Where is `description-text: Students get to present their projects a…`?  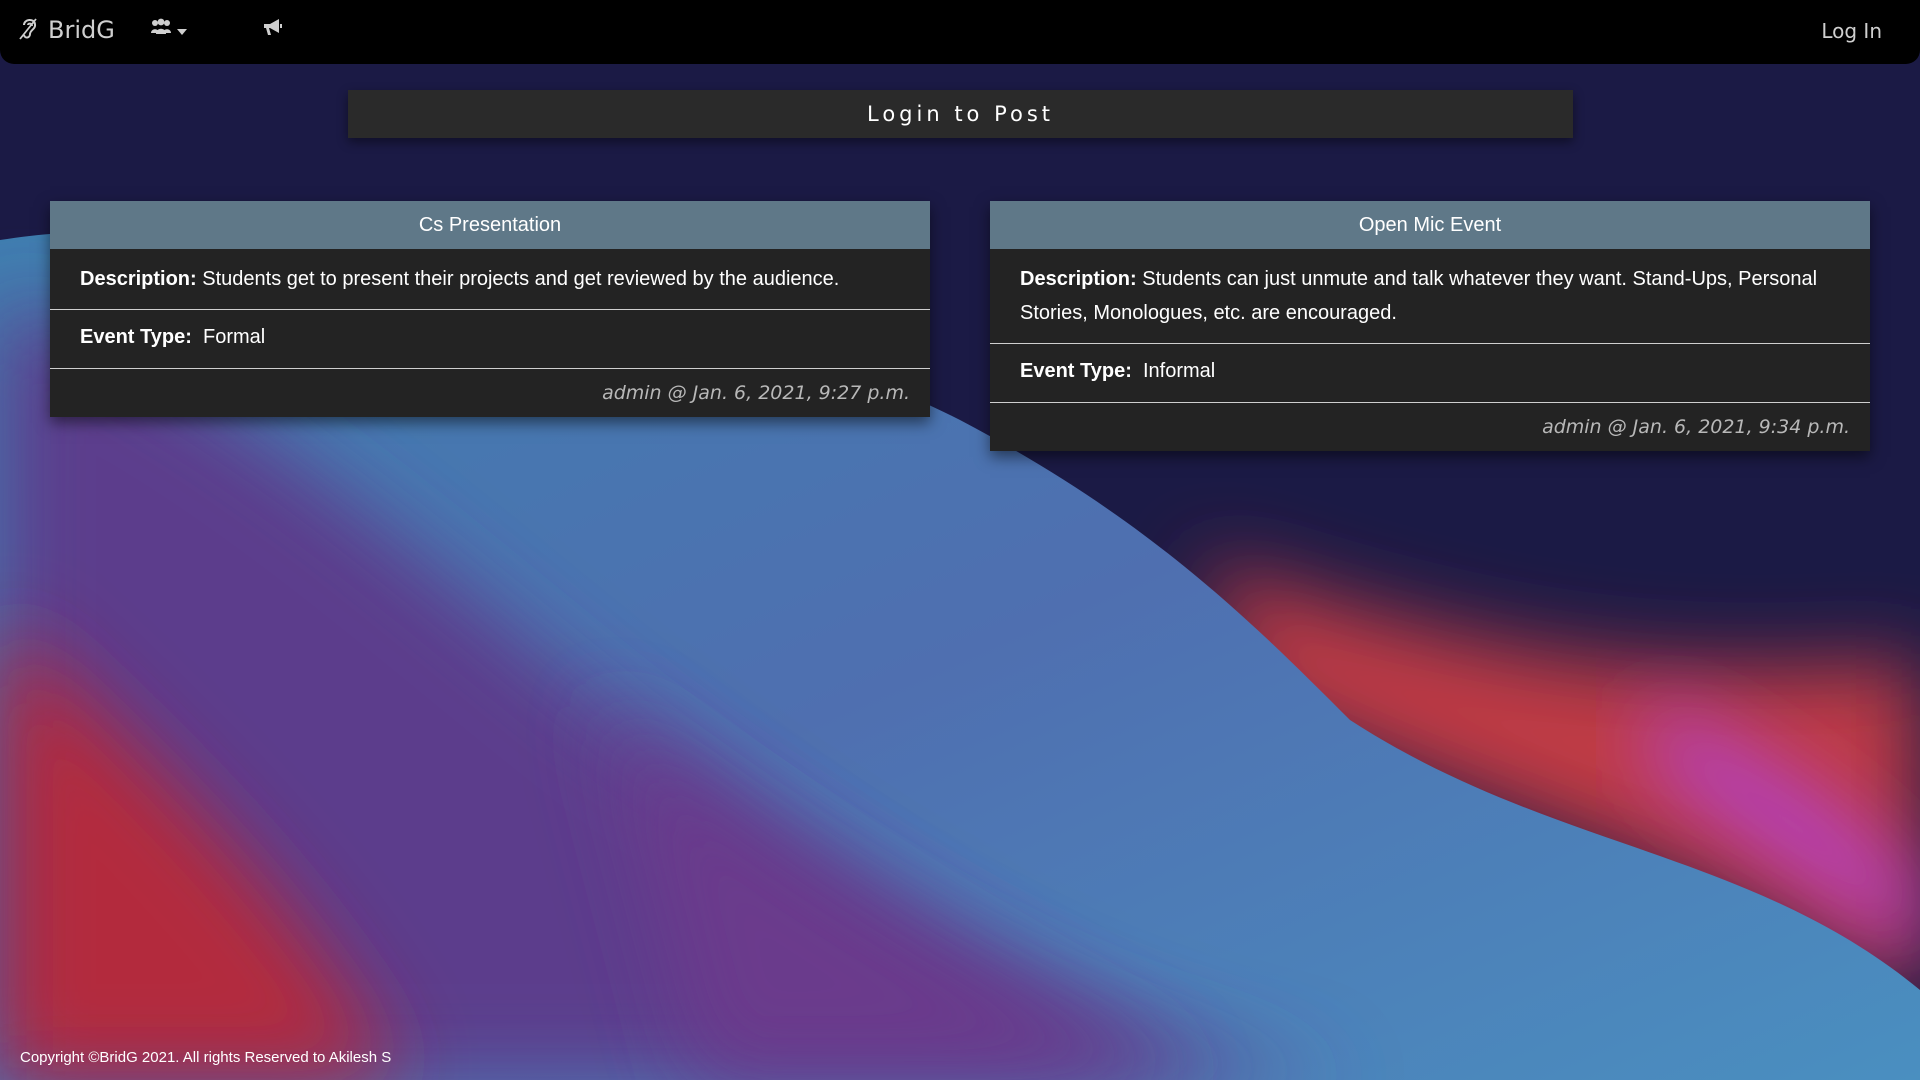 description-text: Students get to present their projects a… is located at coordinates (521, 279).